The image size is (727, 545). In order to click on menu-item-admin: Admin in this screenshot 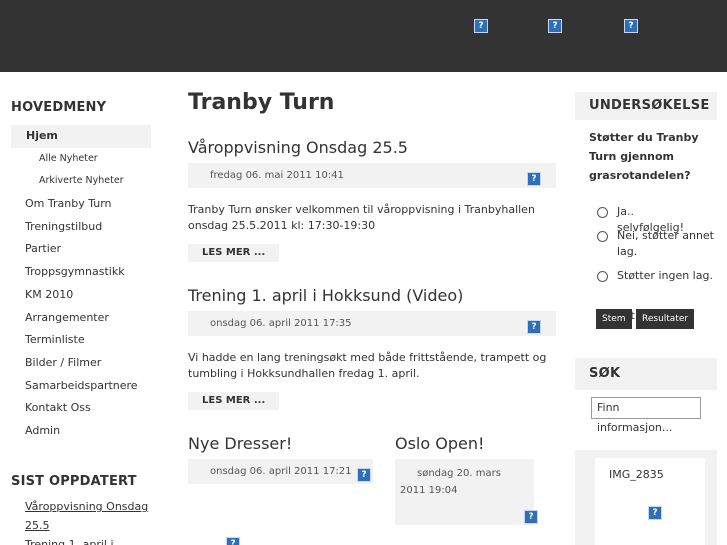, I will do `click(81, 431)`.